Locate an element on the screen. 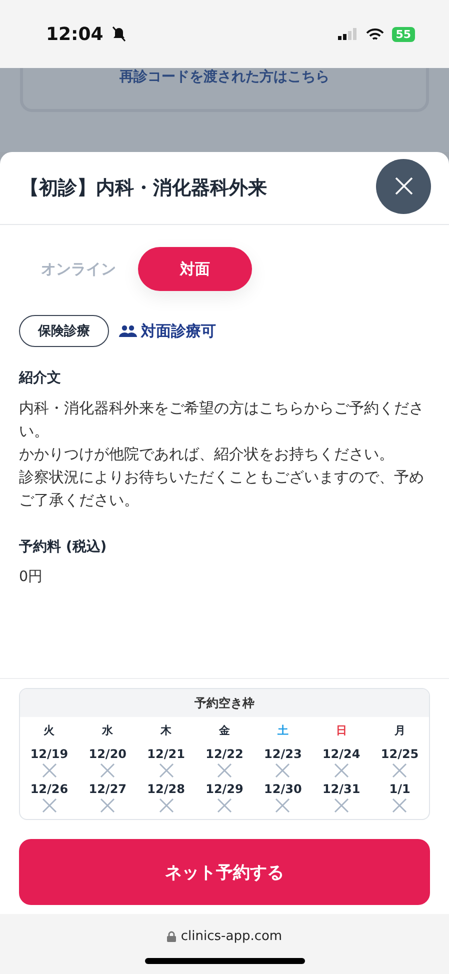  lock-icon is located at coordinates (171, 936).